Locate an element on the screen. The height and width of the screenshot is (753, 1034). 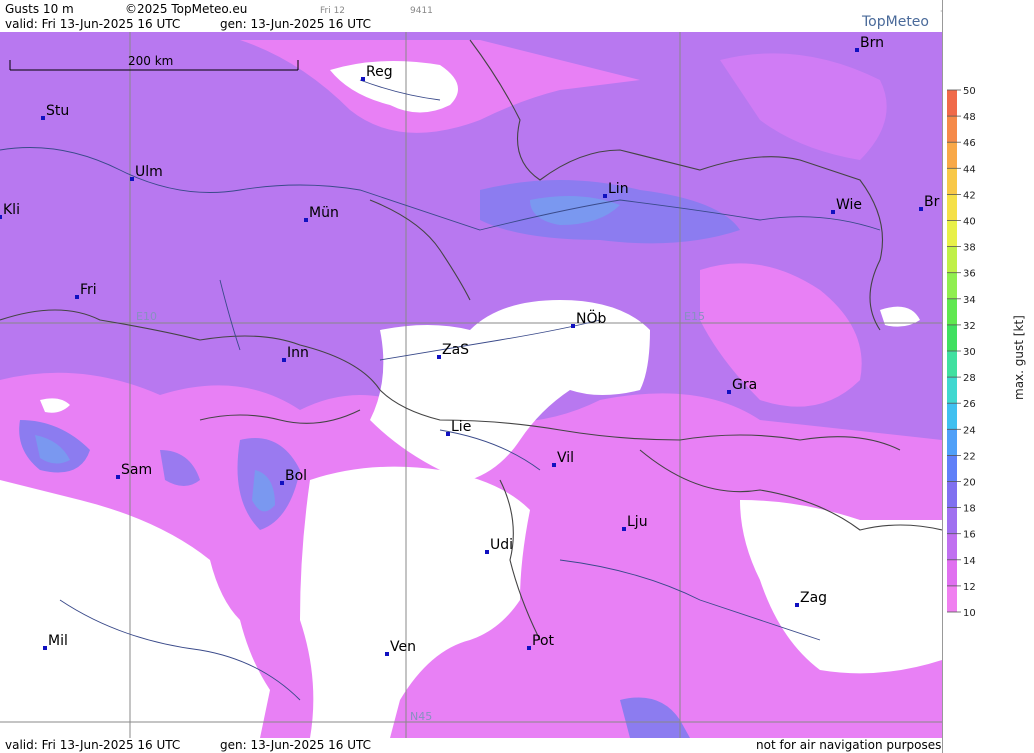
city-gra: Gra is located at coordinates (742, 385).